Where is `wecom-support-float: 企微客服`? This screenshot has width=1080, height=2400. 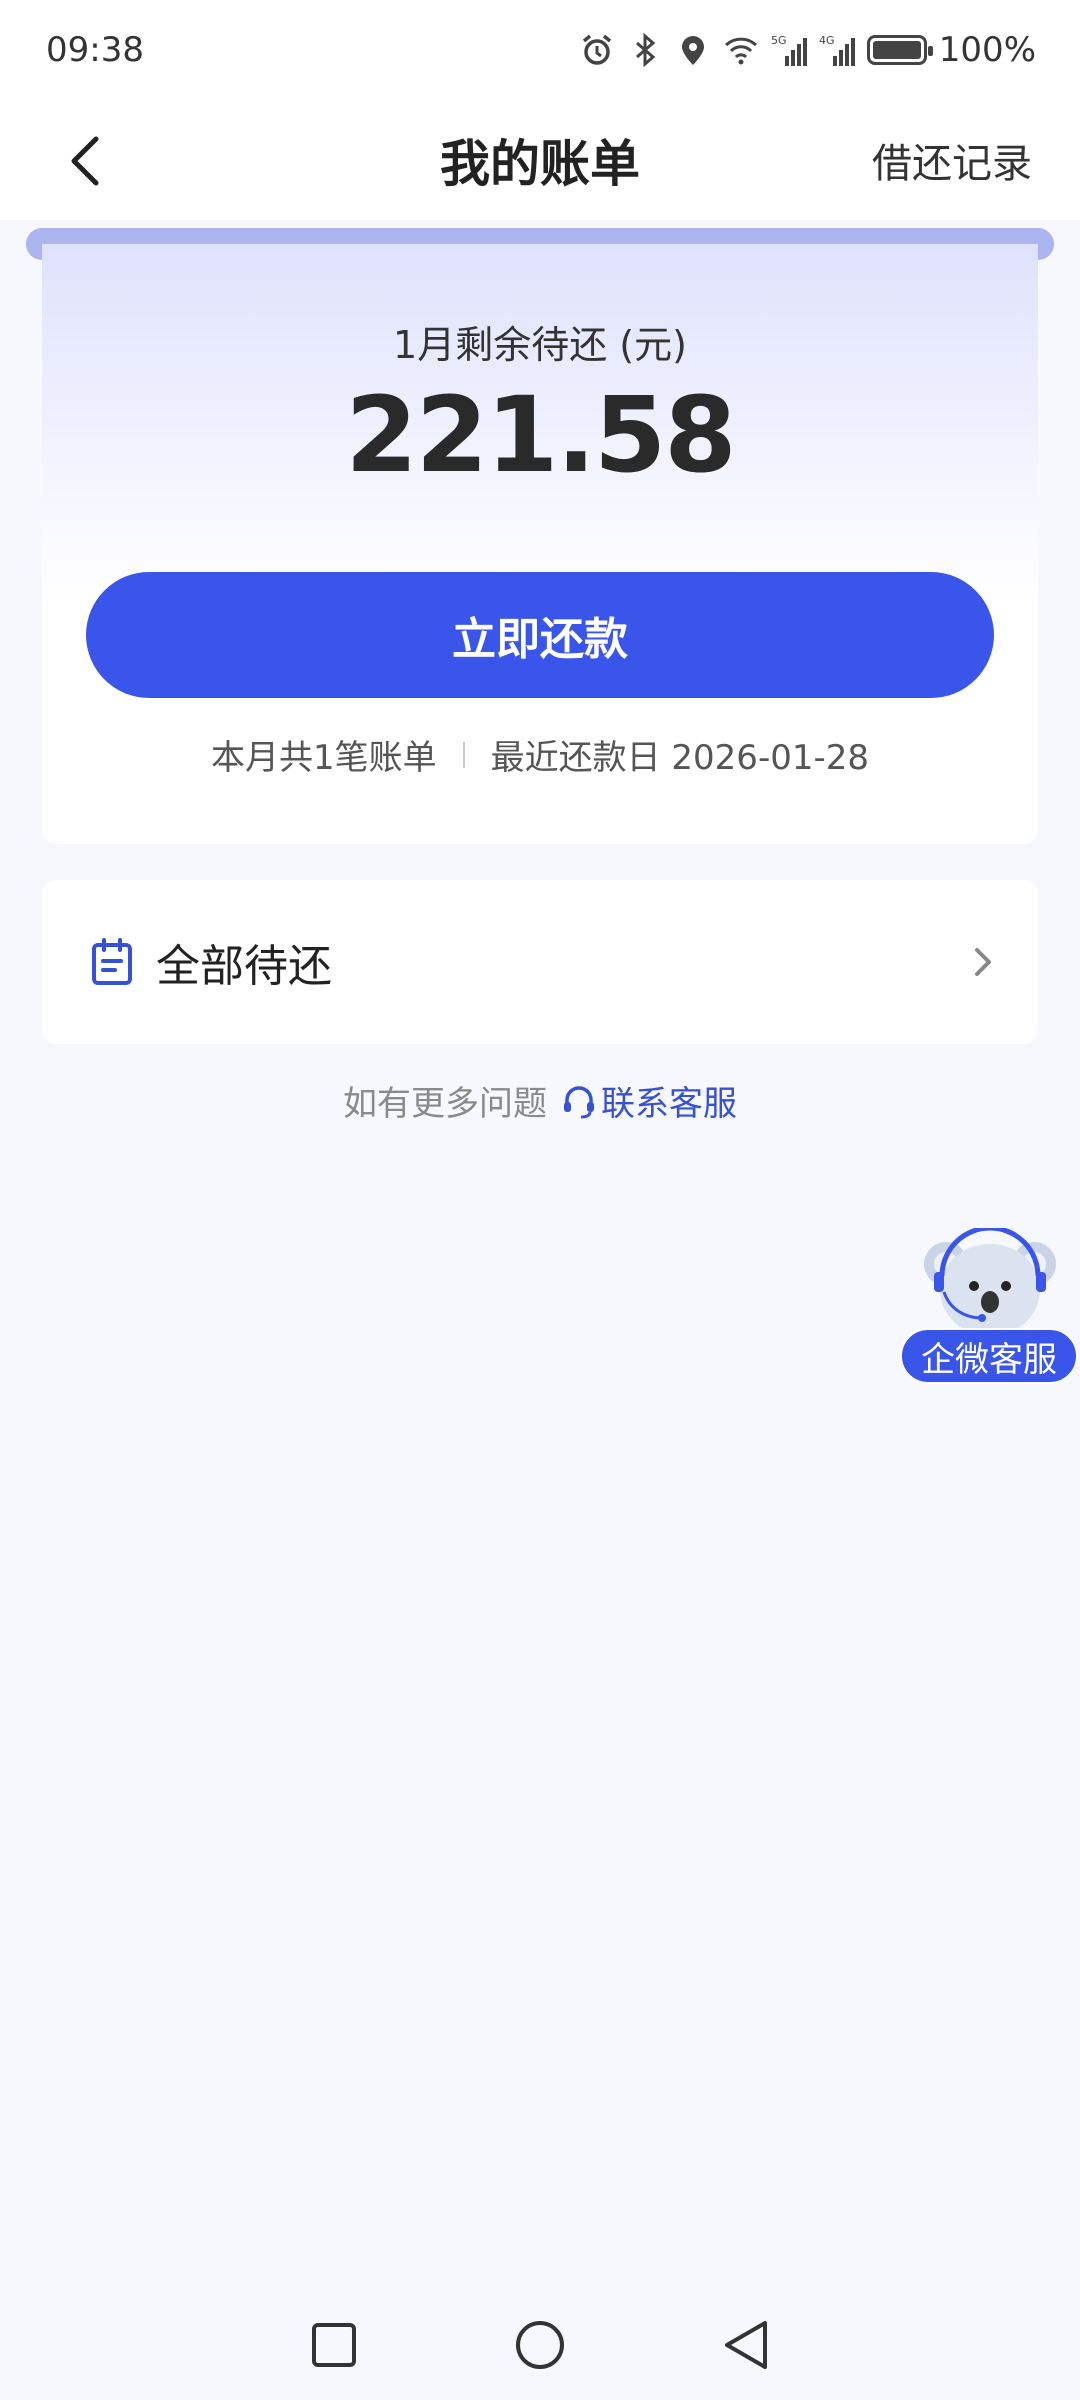 wecom-support-float: 企微客服 is located at coordinates (989, 1308).